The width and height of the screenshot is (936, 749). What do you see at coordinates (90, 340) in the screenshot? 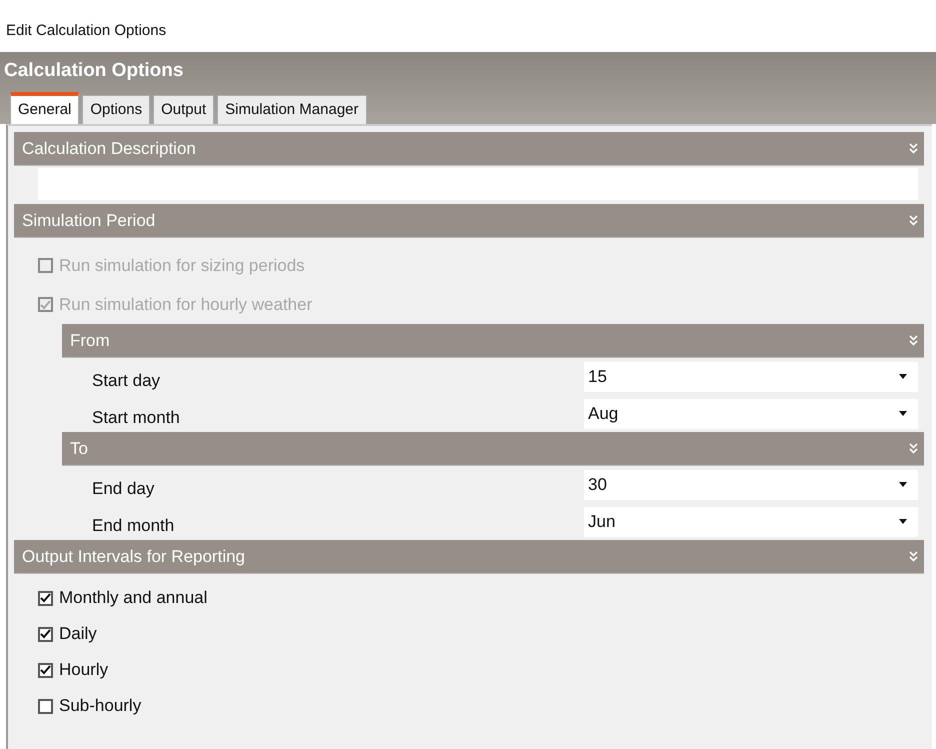
I see `section-title: From` at bounding box center [90, 340].